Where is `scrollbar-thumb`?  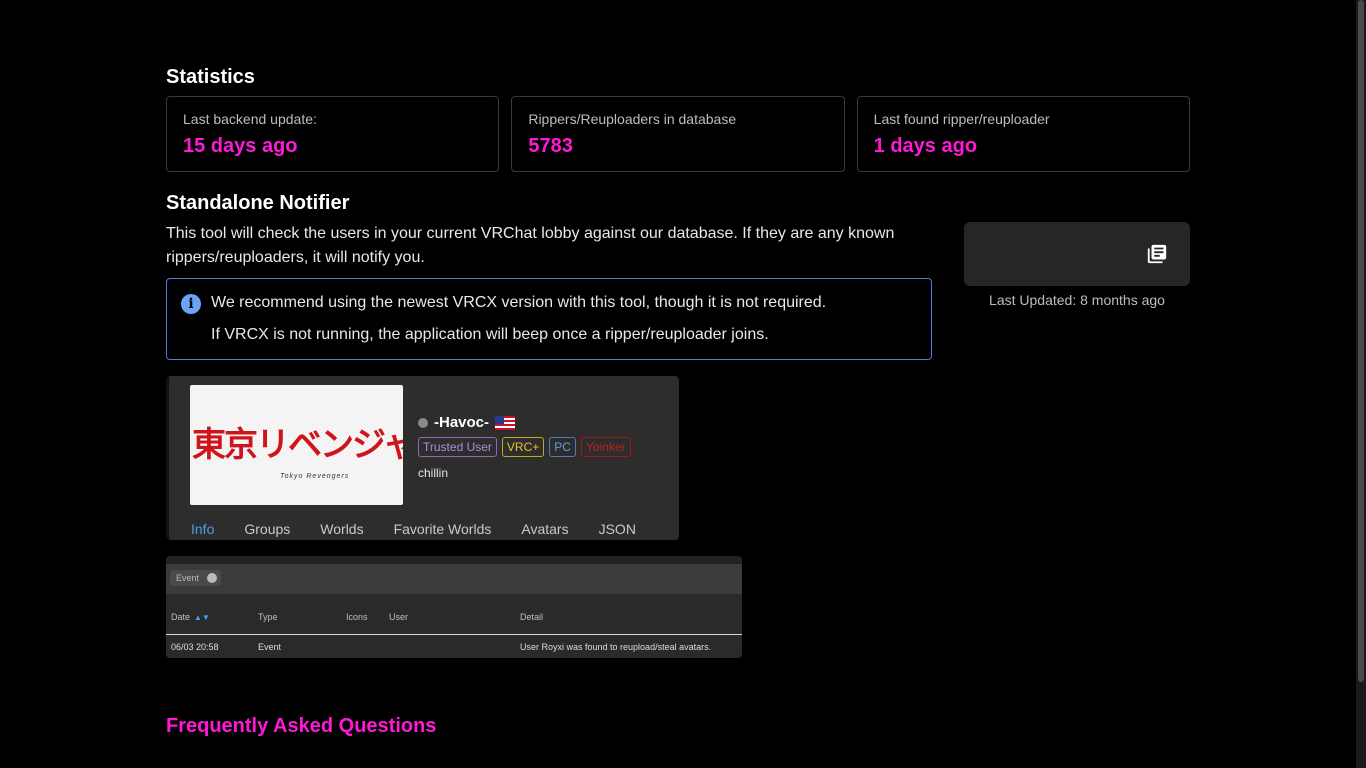 scrollbar-thumb is located at coordinates (1361, 341).